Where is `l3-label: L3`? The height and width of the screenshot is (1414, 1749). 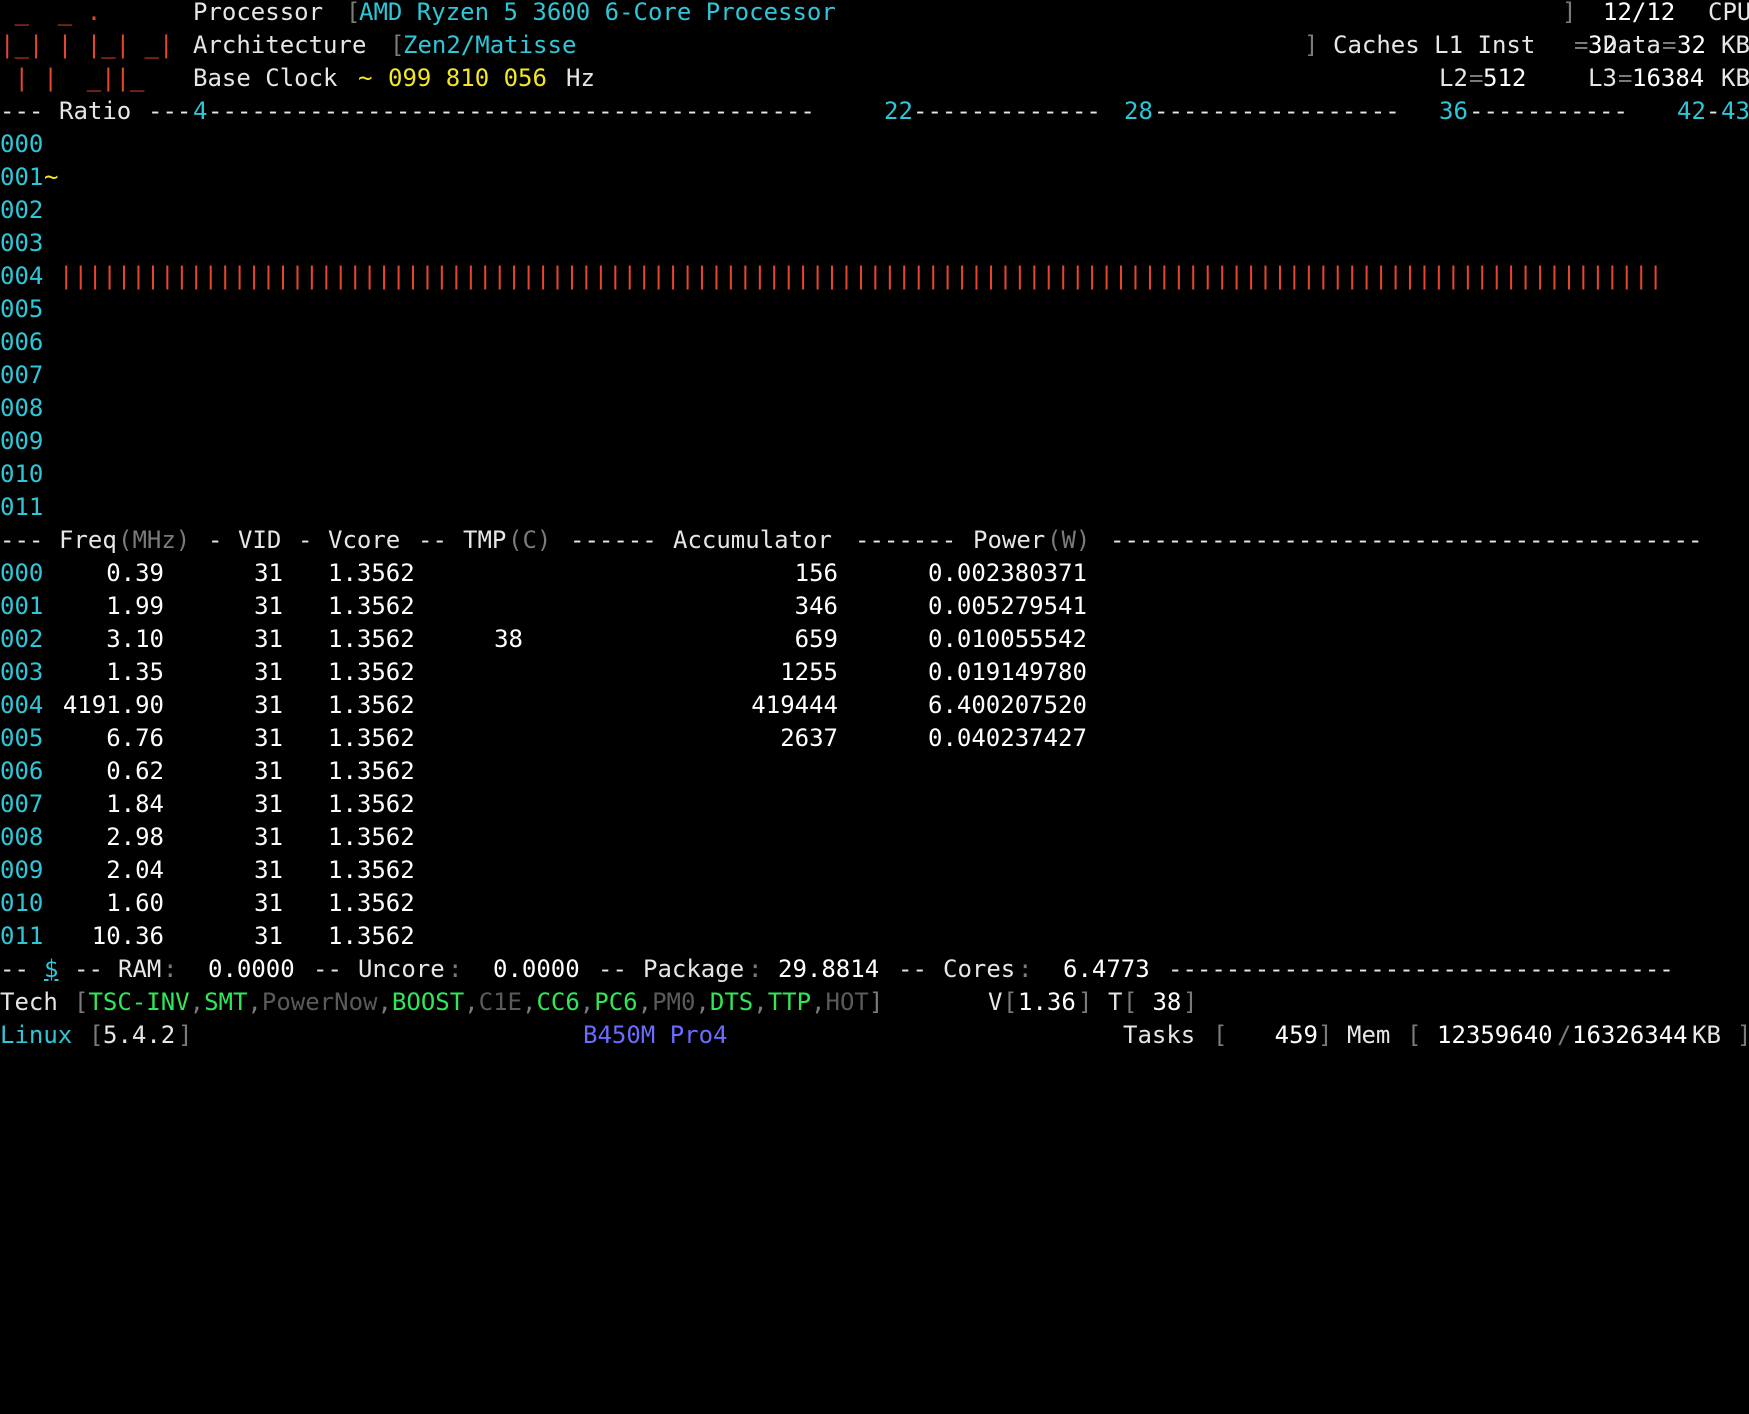 l3-label: L3 is located at coordinates (1602, 78).